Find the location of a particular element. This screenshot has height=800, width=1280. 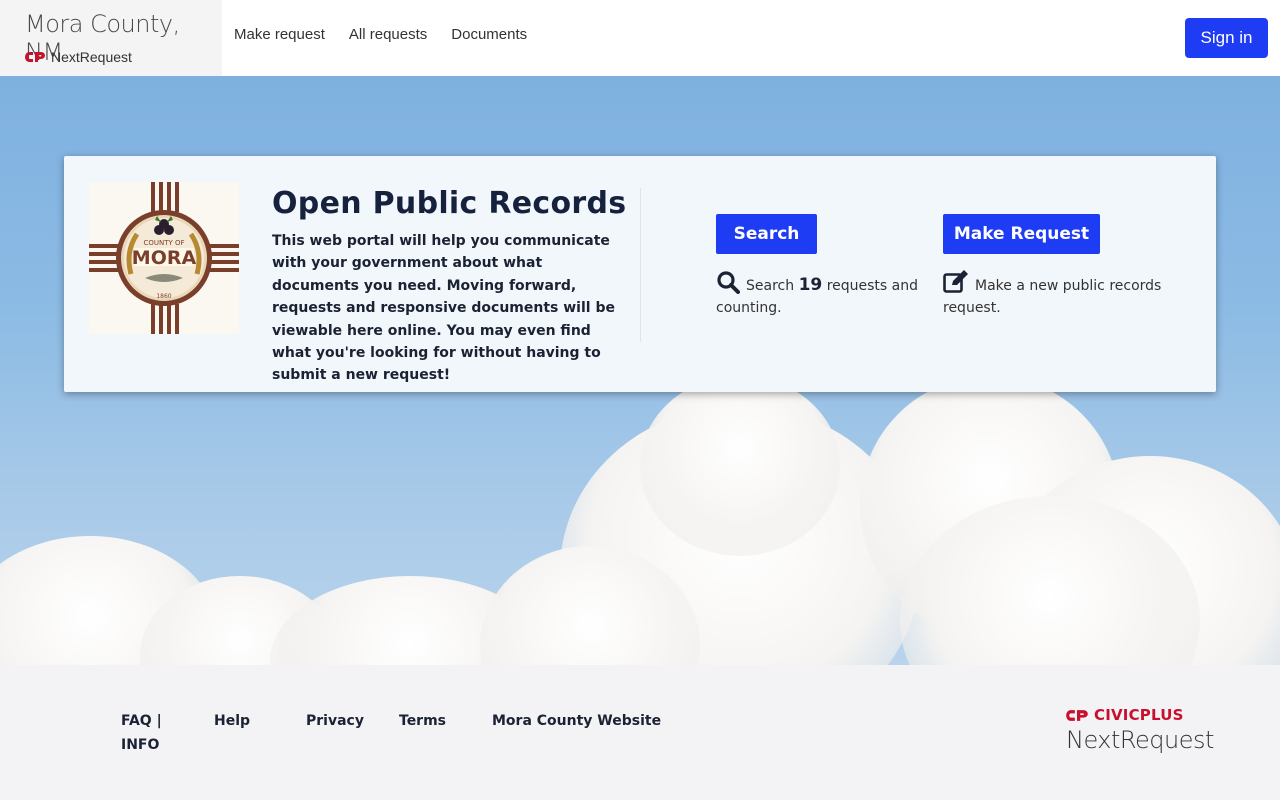

product-name: NextRequest is located at coordinates (91, 57).